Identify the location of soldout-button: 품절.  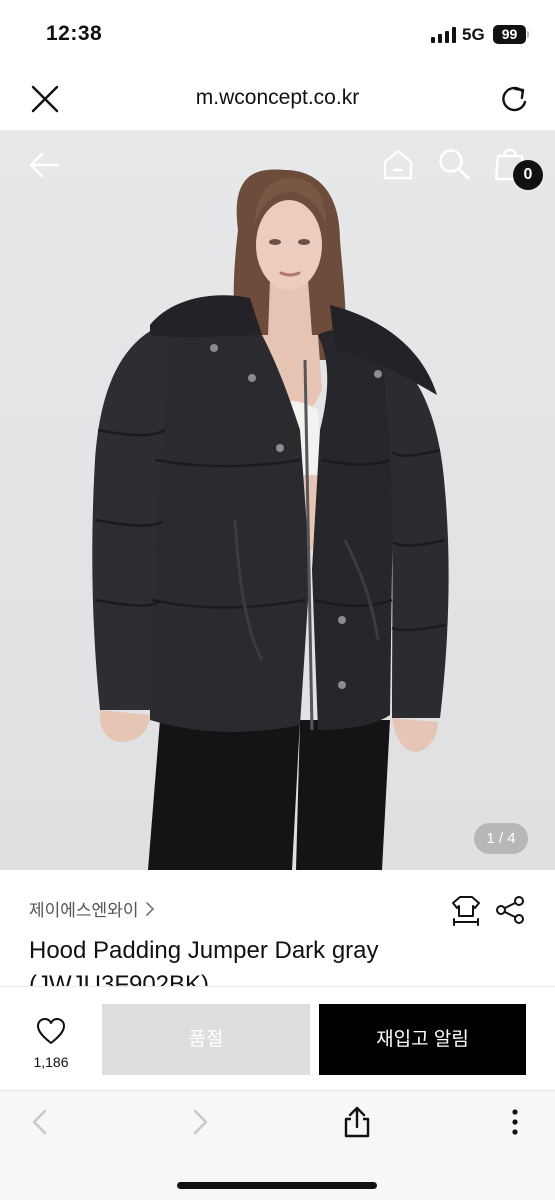
(206, 1039).